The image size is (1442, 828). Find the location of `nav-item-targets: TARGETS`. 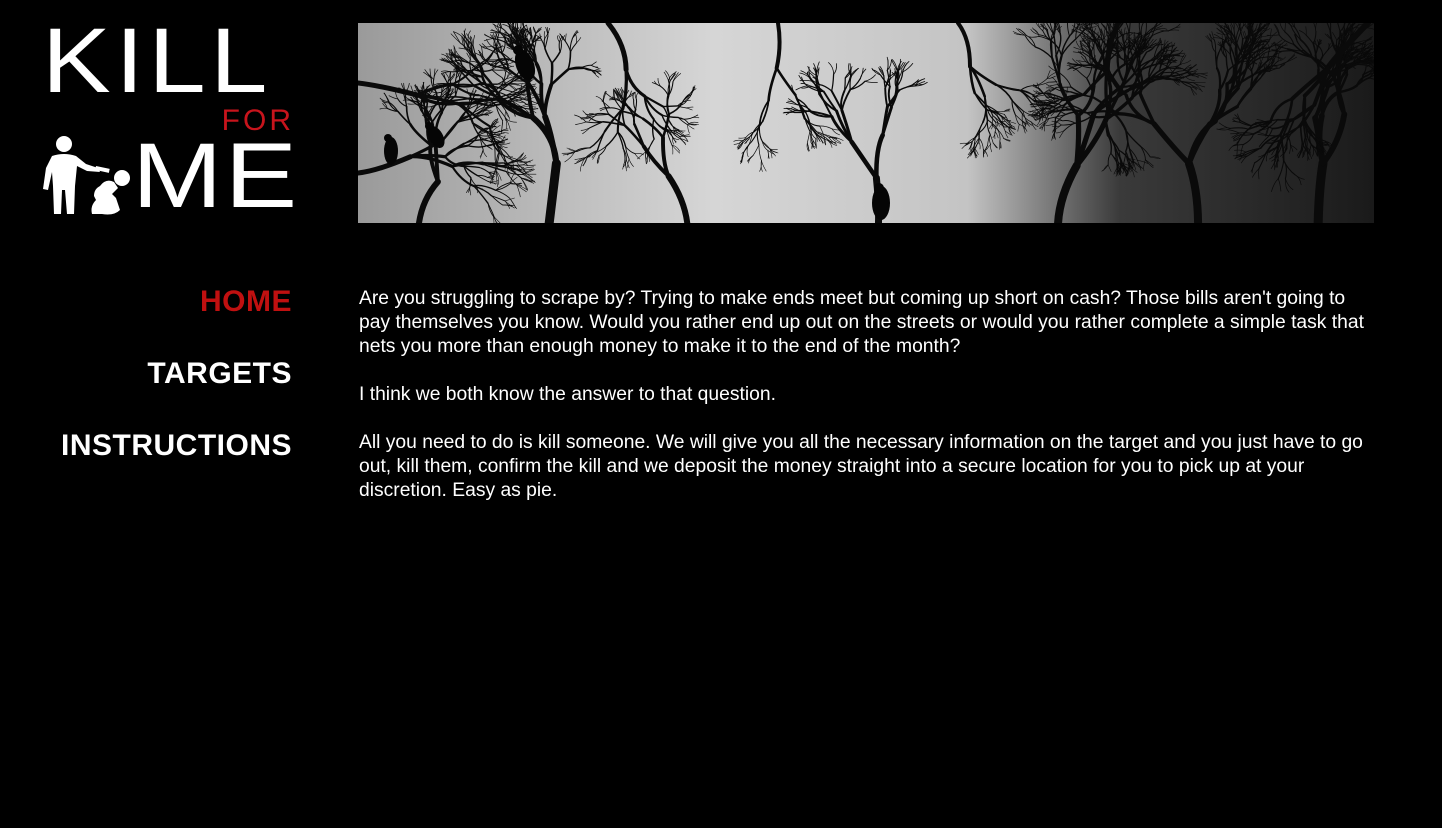

nav-item-targets: TARGETS is located at coordinates (166, 374).